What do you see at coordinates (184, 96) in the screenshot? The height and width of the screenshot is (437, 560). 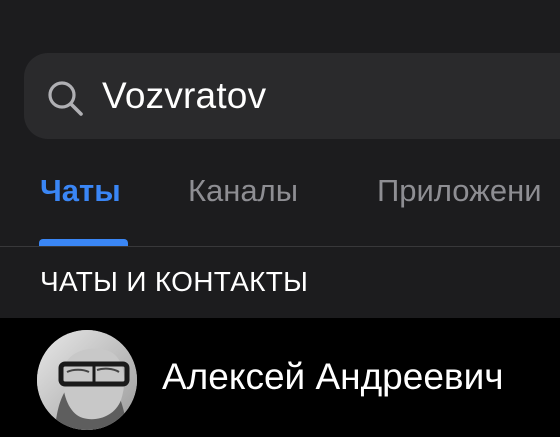 I see `search-input-value: Vozvratov` at bounding box center [184, 96].